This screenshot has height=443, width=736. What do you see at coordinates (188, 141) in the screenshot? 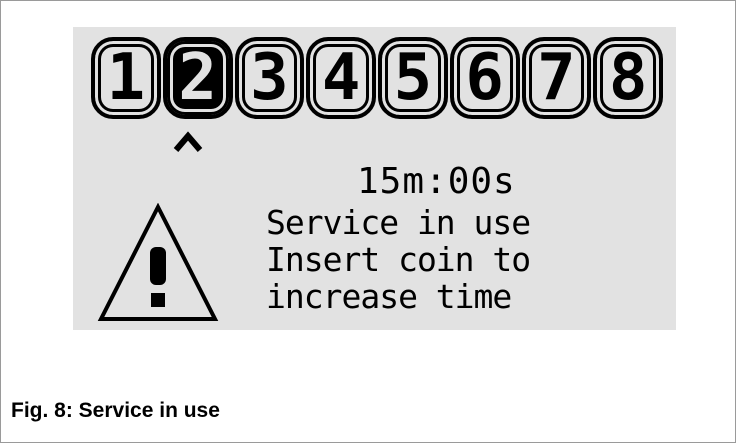
I see `caret-up-icon` at bounding box center [188, 141].